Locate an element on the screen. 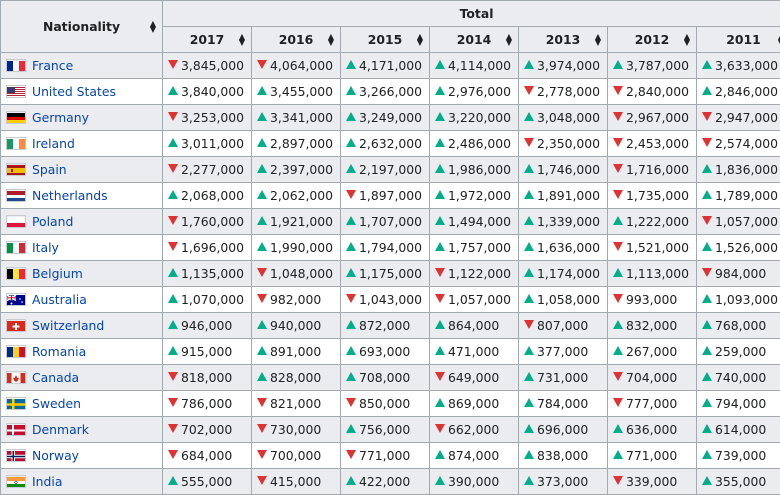  visitor-count: 3,455,000 is located at coordinates (301, 91).